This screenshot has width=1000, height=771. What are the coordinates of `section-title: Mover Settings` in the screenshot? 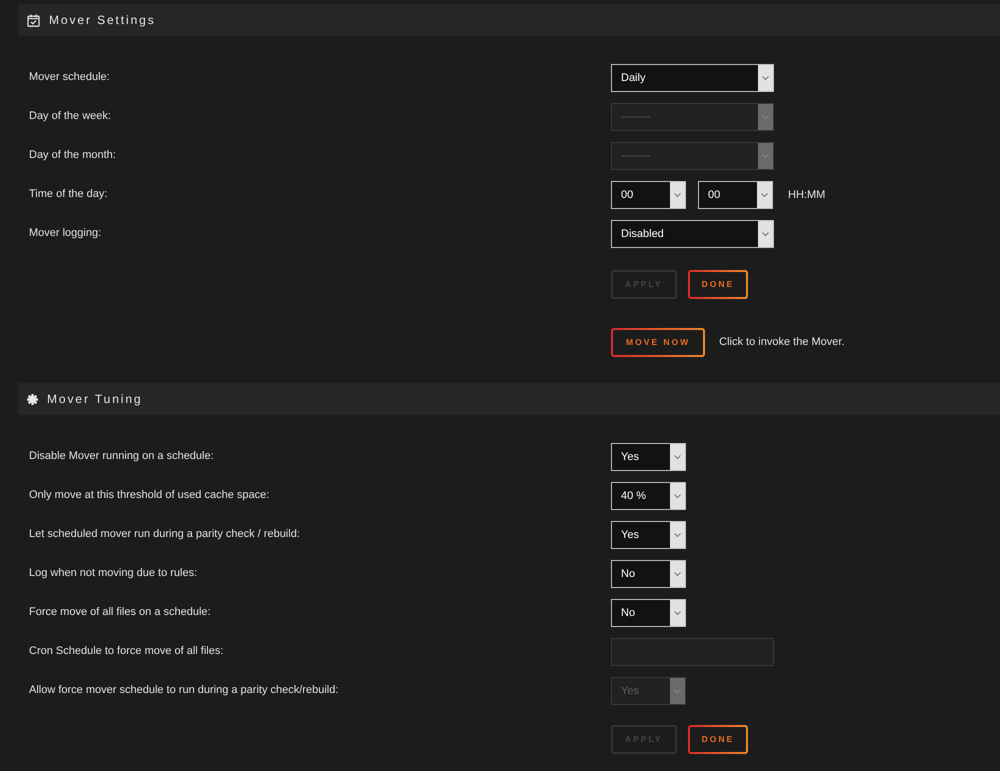 It's located at (102, 20).